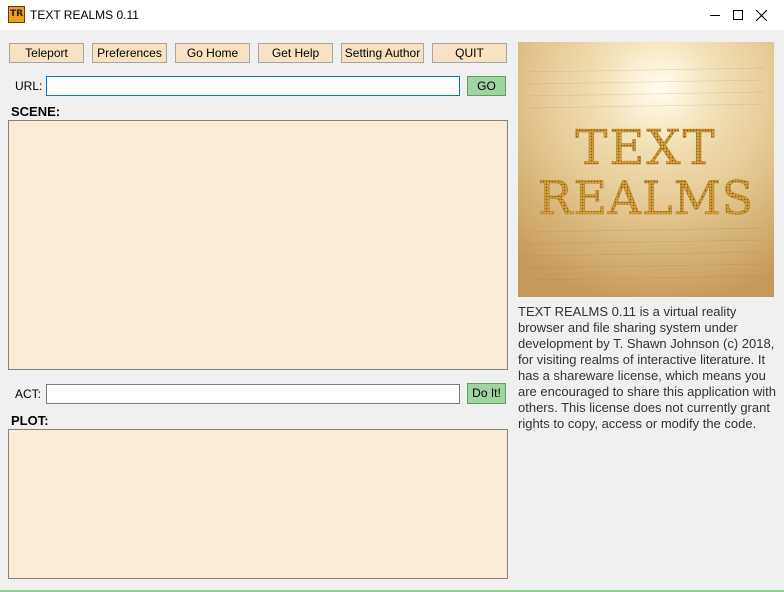  Describe the element at coordinates (645, 148) in the screenshot. I see `logo-line-1: TEXT` at that location.